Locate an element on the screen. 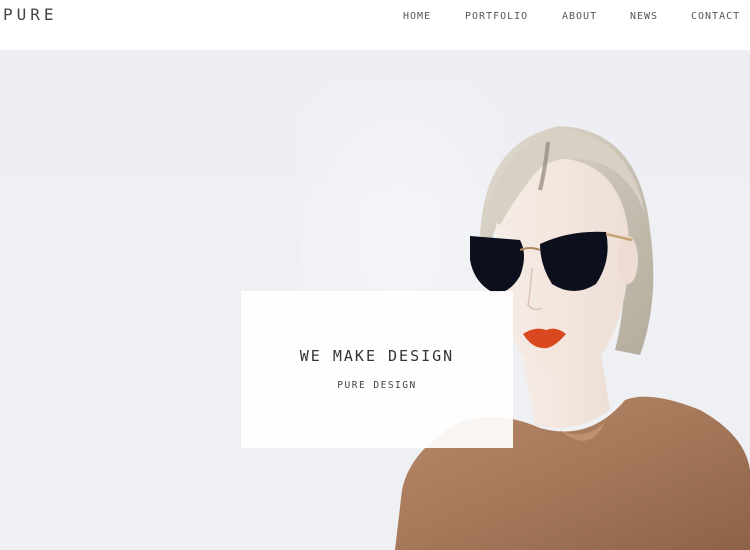 This screenshot has width=750, height=550. hero-title: WE MAKE DESIGN is located at coordinates (377, 356).